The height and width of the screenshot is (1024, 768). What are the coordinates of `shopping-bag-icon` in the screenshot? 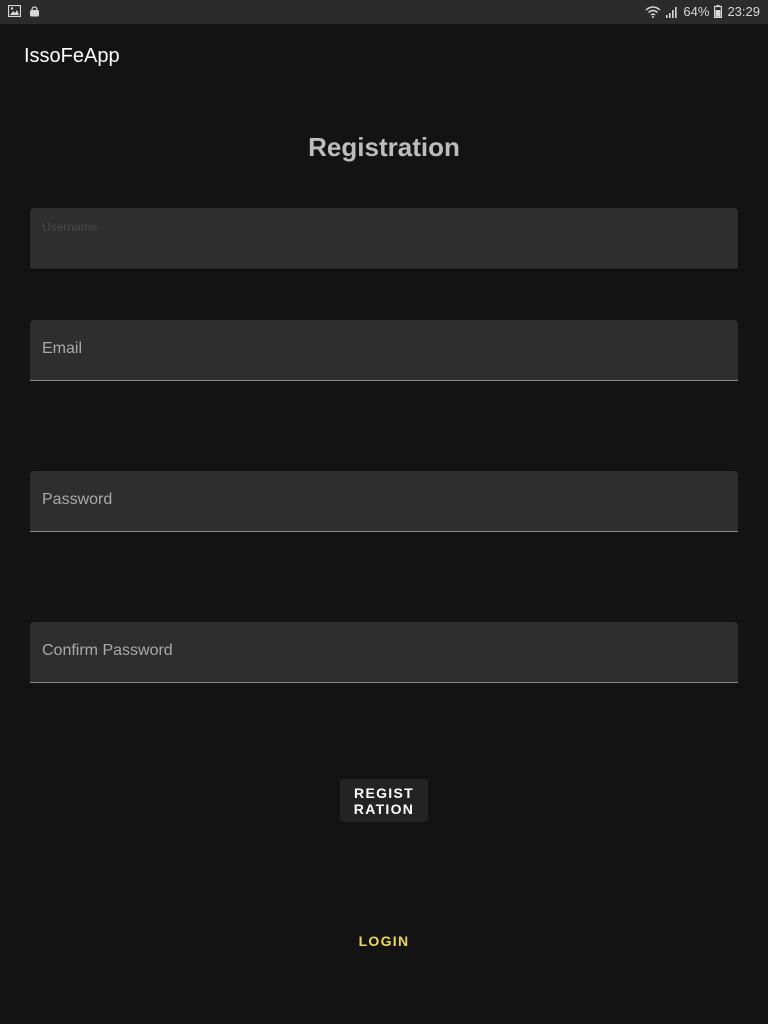 It's located at (34, 11).